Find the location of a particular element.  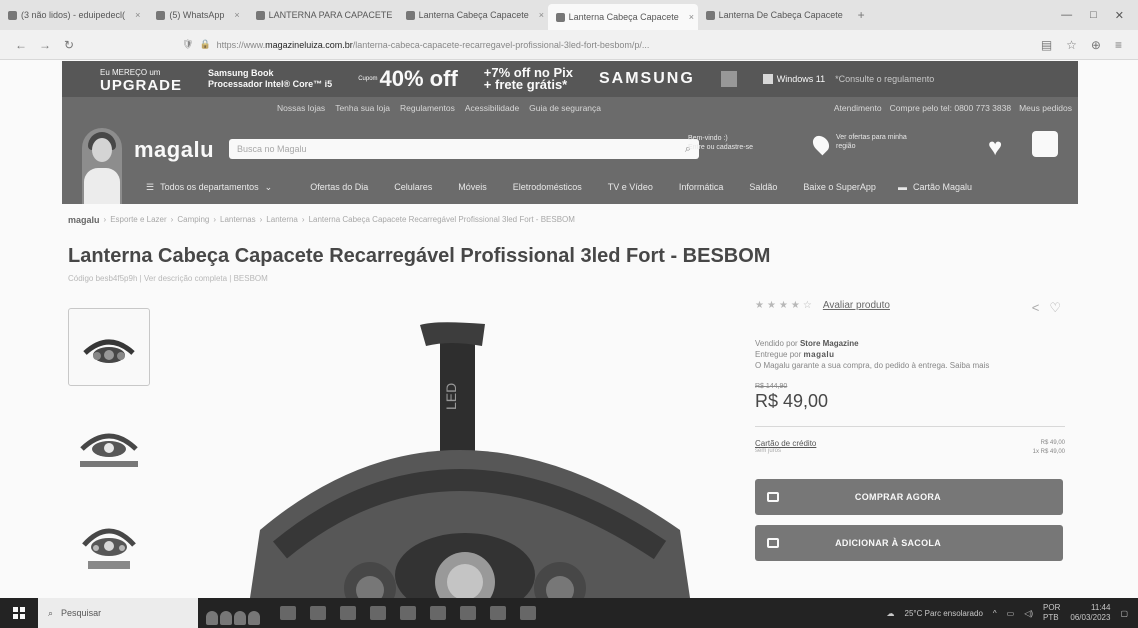

samsung-logo: SAMSUNG is located at coordinates (647, 78).